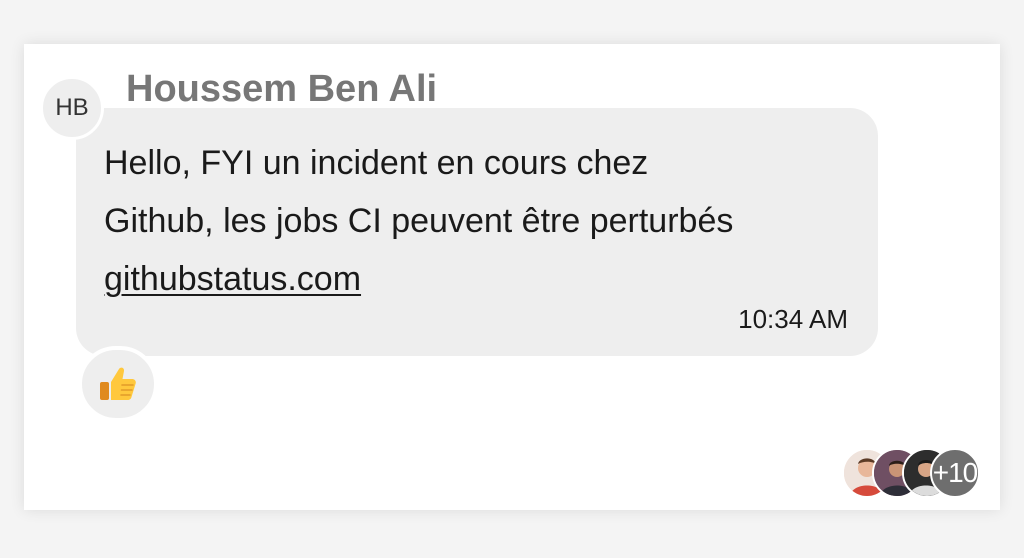 Image resolution: width=1024 pixels, height=558 pixels. I want to click on sender-avatar: HB, so click(72, 108).